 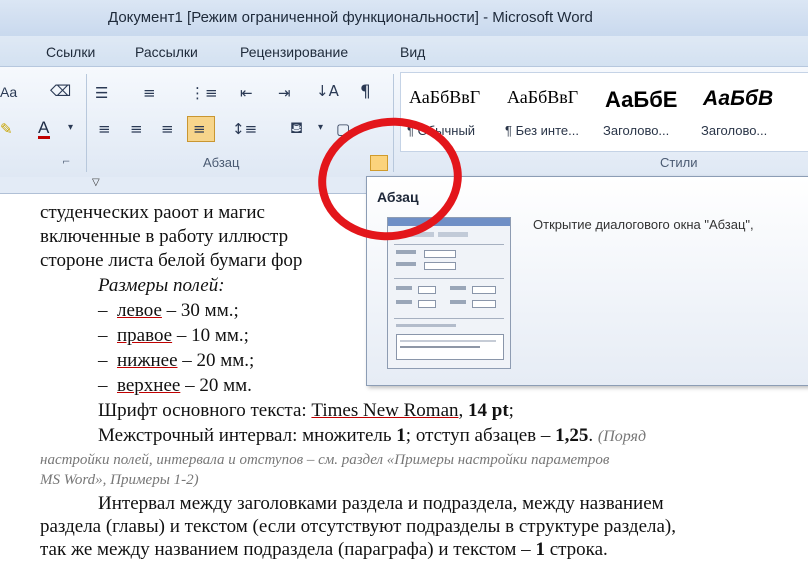 I want to click on align-right-icon: ≡, so click(x=167, y=129).